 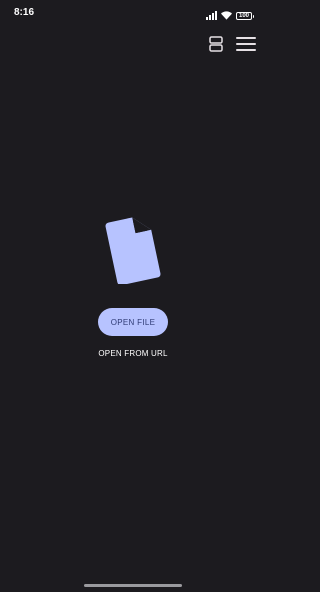 What do you see at coordinates (133, 322) in the screenshot?
I see `open-file-button: OPEN FILE` at bounding box center [133, 322].